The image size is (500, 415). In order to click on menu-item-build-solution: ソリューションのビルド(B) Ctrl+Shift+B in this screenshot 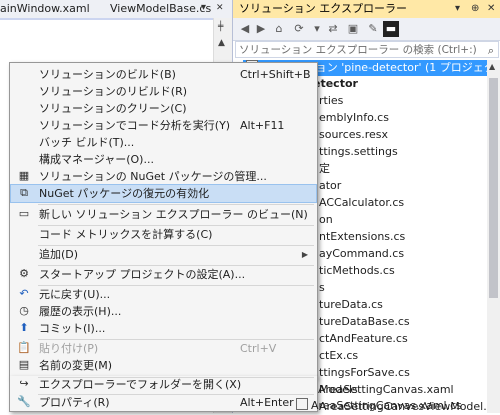, I will do `click(163, 74)`.